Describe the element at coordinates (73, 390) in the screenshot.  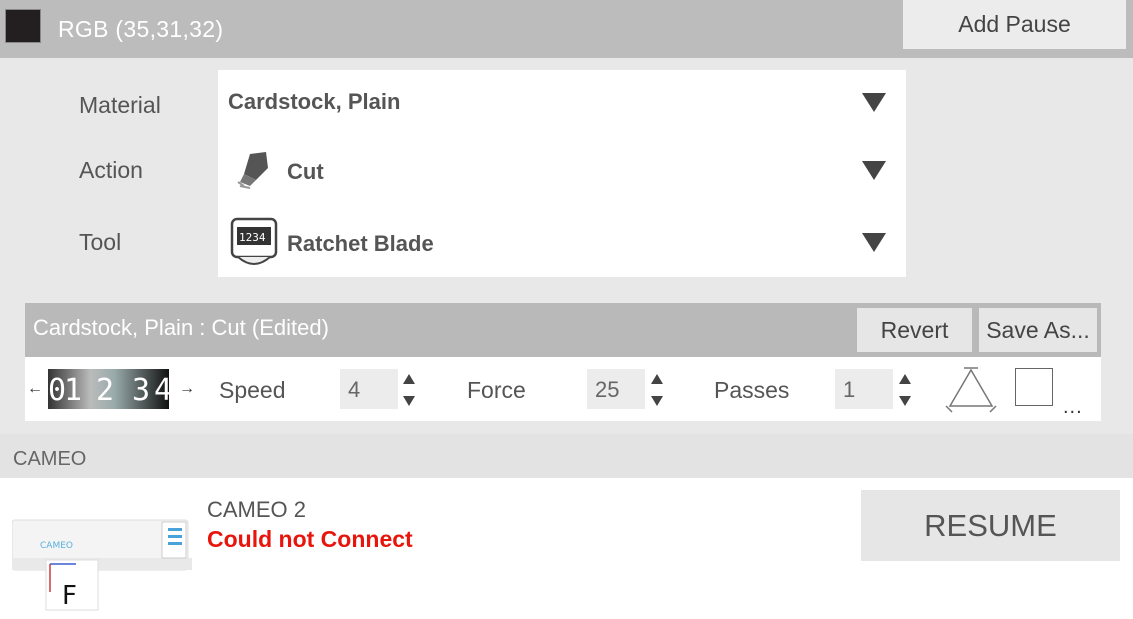
I see `blade-depth-digit: 1` at that location.